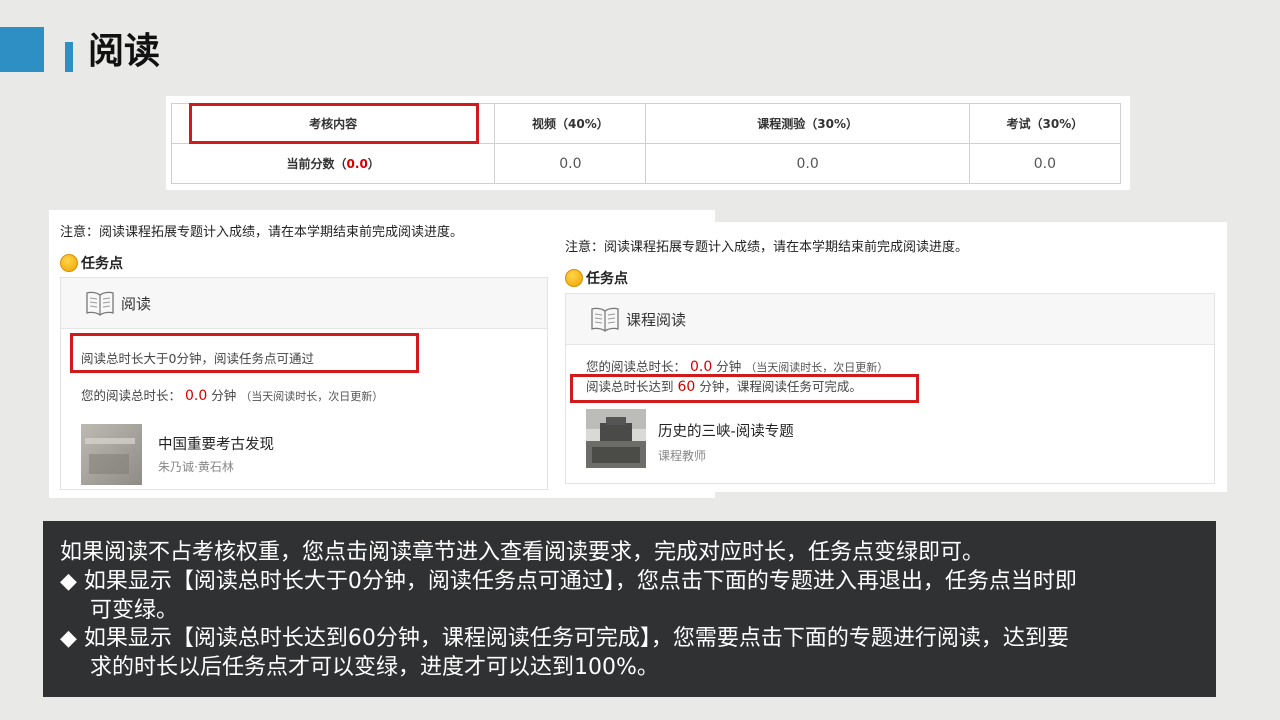  What do you see at coordinates (726, 430) in the screenshot?
I see `right-topic-title: 历史的三峡-阅读专题` at bounding box center [726, 430].